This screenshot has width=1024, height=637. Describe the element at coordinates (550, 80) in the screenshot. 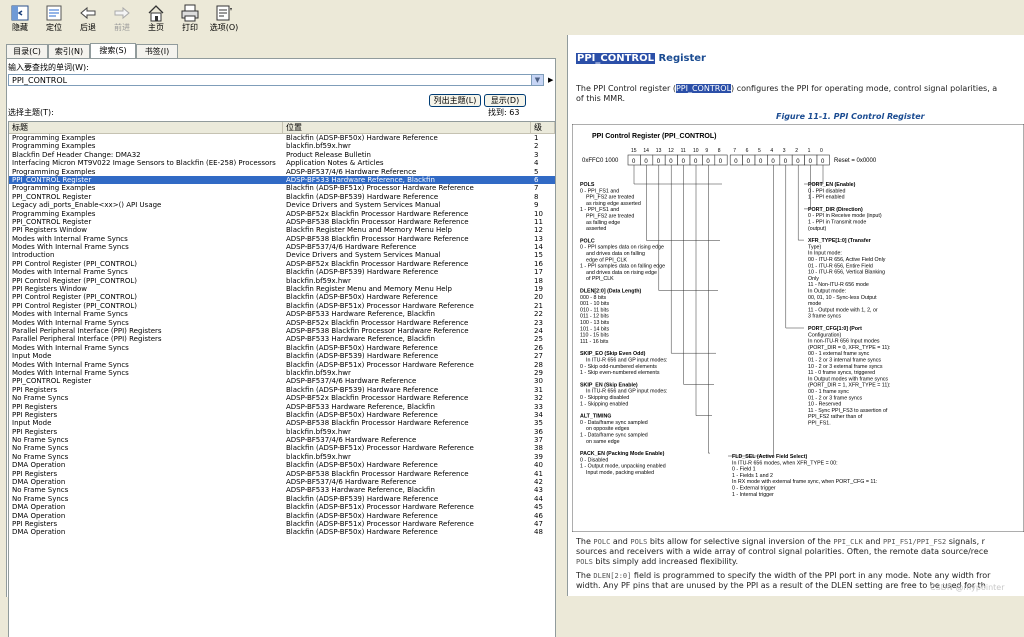

I see `play-arrow-icon: ▶` at that location.